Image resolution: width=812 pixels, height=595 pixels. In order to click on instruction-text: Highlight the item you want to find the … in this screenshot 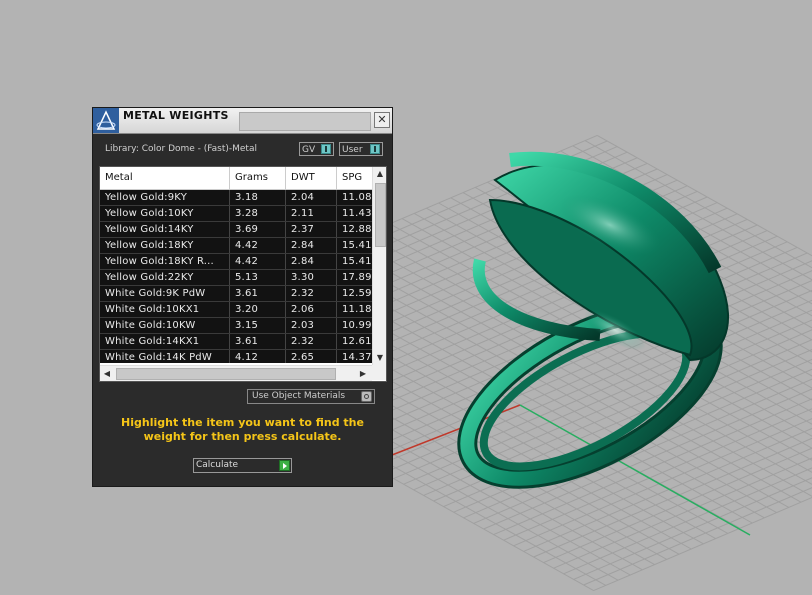, I will do `click(242, 429)`.